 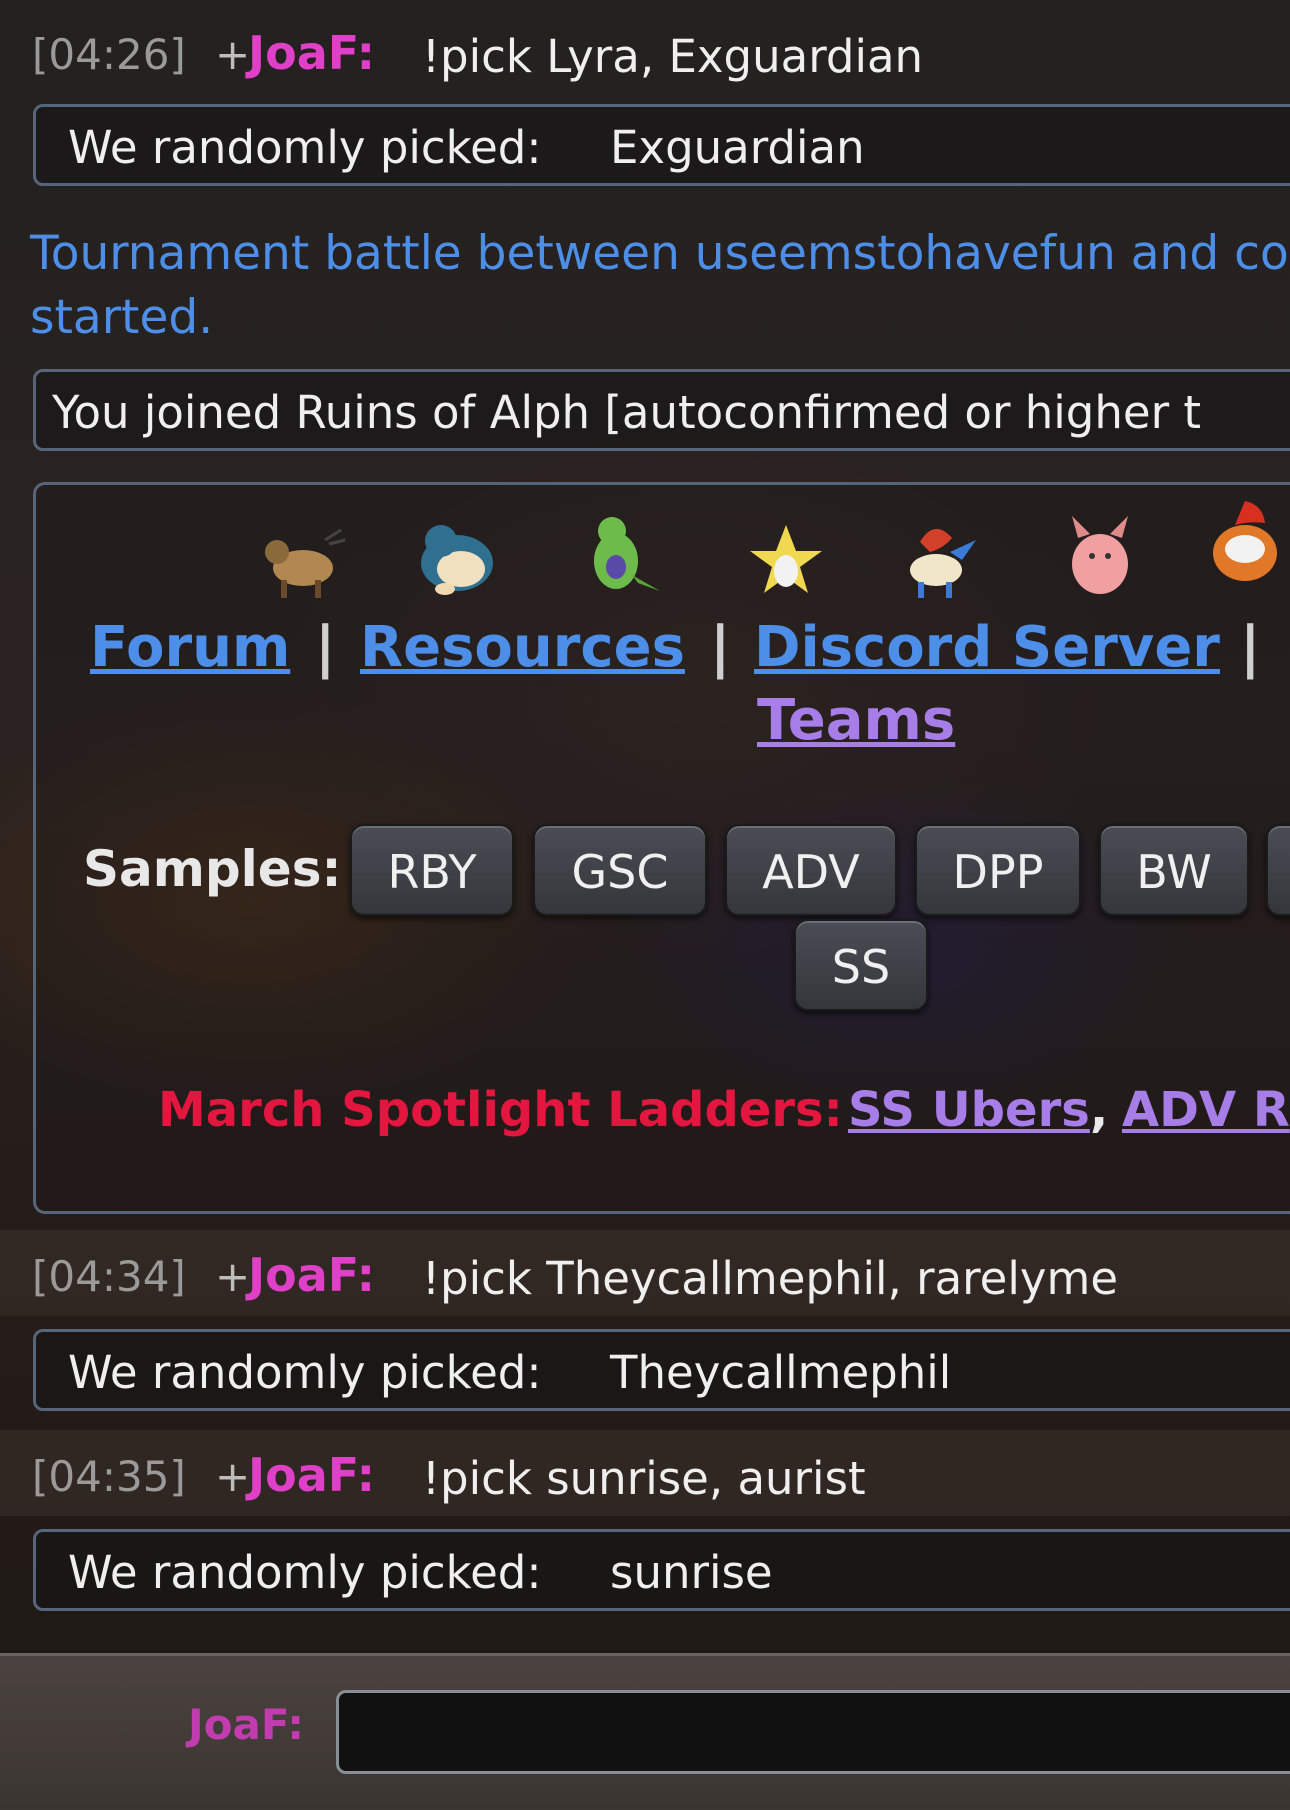 What do you see at coordinates (305, 563) in the screenshot?
I see `tauros-icon` at bounding box center [305, 563].